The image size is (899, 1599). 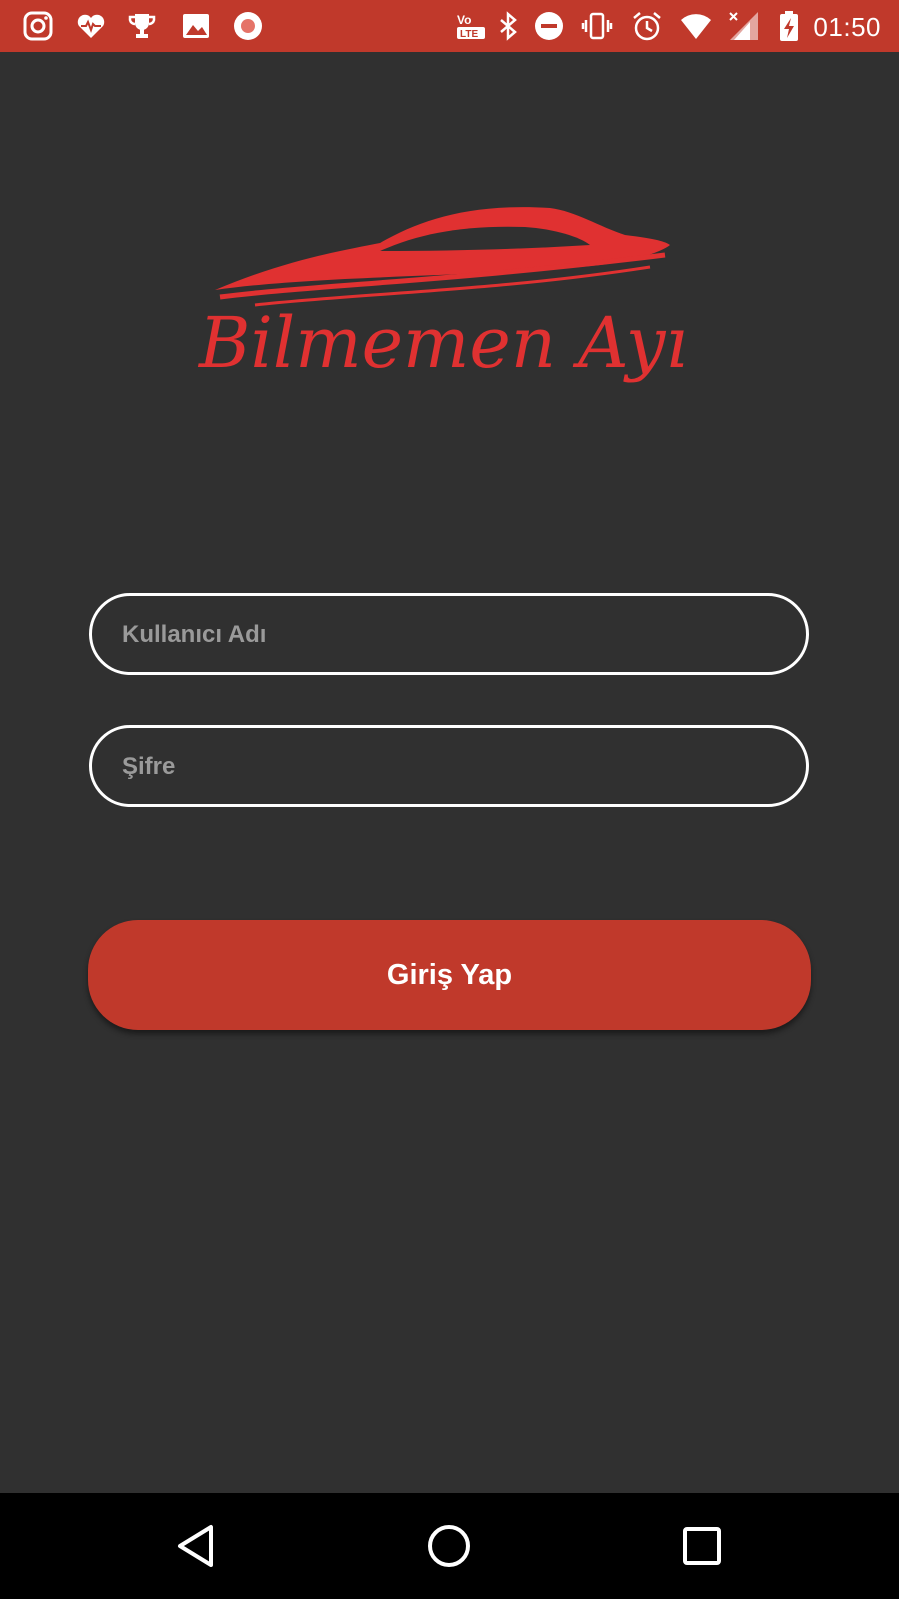 I want to click on record-icon, so click(x=248, y=26).